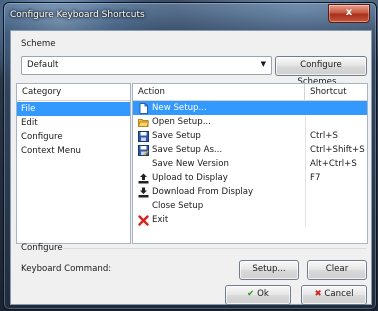 Image resolution: width=378 pixels, height=311 pixels. I want to click on scheme-label: Scheme, so click(38, 44).